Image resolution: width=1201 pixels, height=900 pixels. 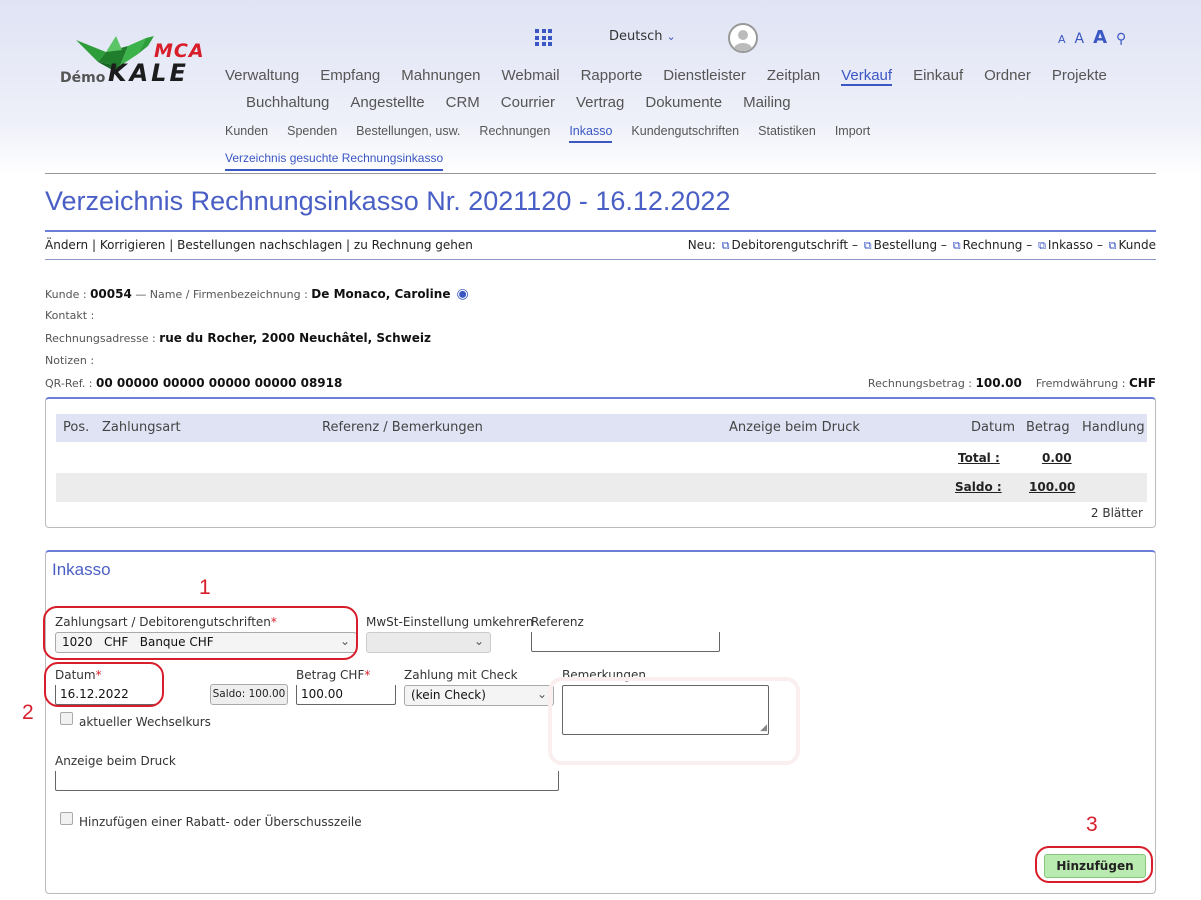 I want to click on subnav-kundengutschriften: Kundengutschriften, so click(x=685, y=131).